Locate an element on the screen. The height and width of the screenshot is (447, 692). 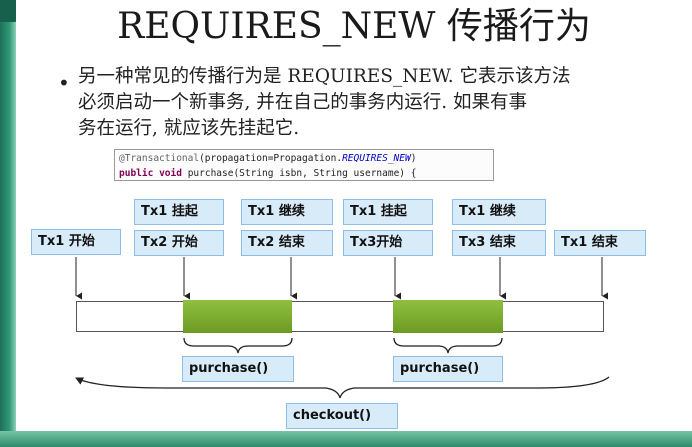
brace-purchase-b is located at coordinates (448, 345).